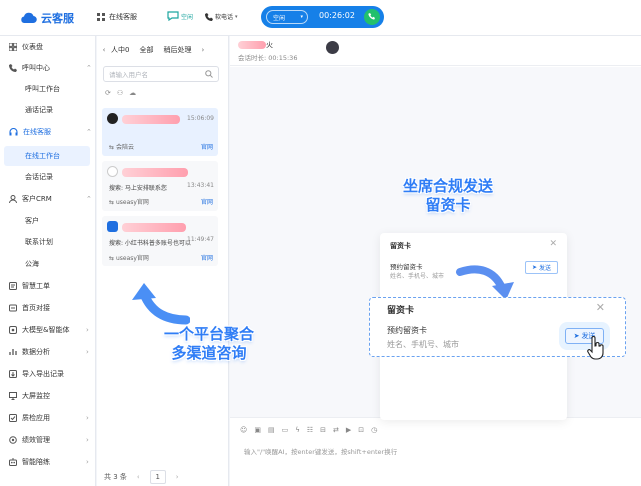 This screenshot has height=486, width=641. I want to click on monitor-icon, so click(13, 396).